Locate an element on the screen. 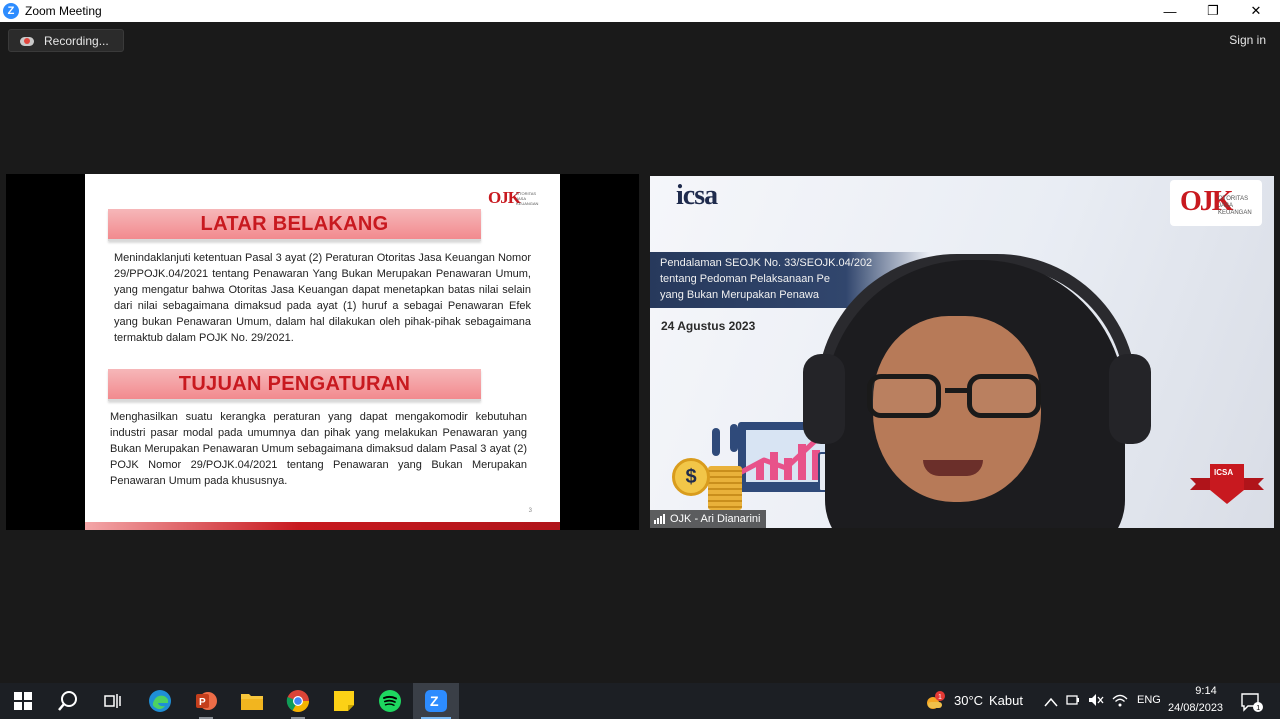 The image size is (1280, 719). svg-text: Z is located at coordinates (434, 701).